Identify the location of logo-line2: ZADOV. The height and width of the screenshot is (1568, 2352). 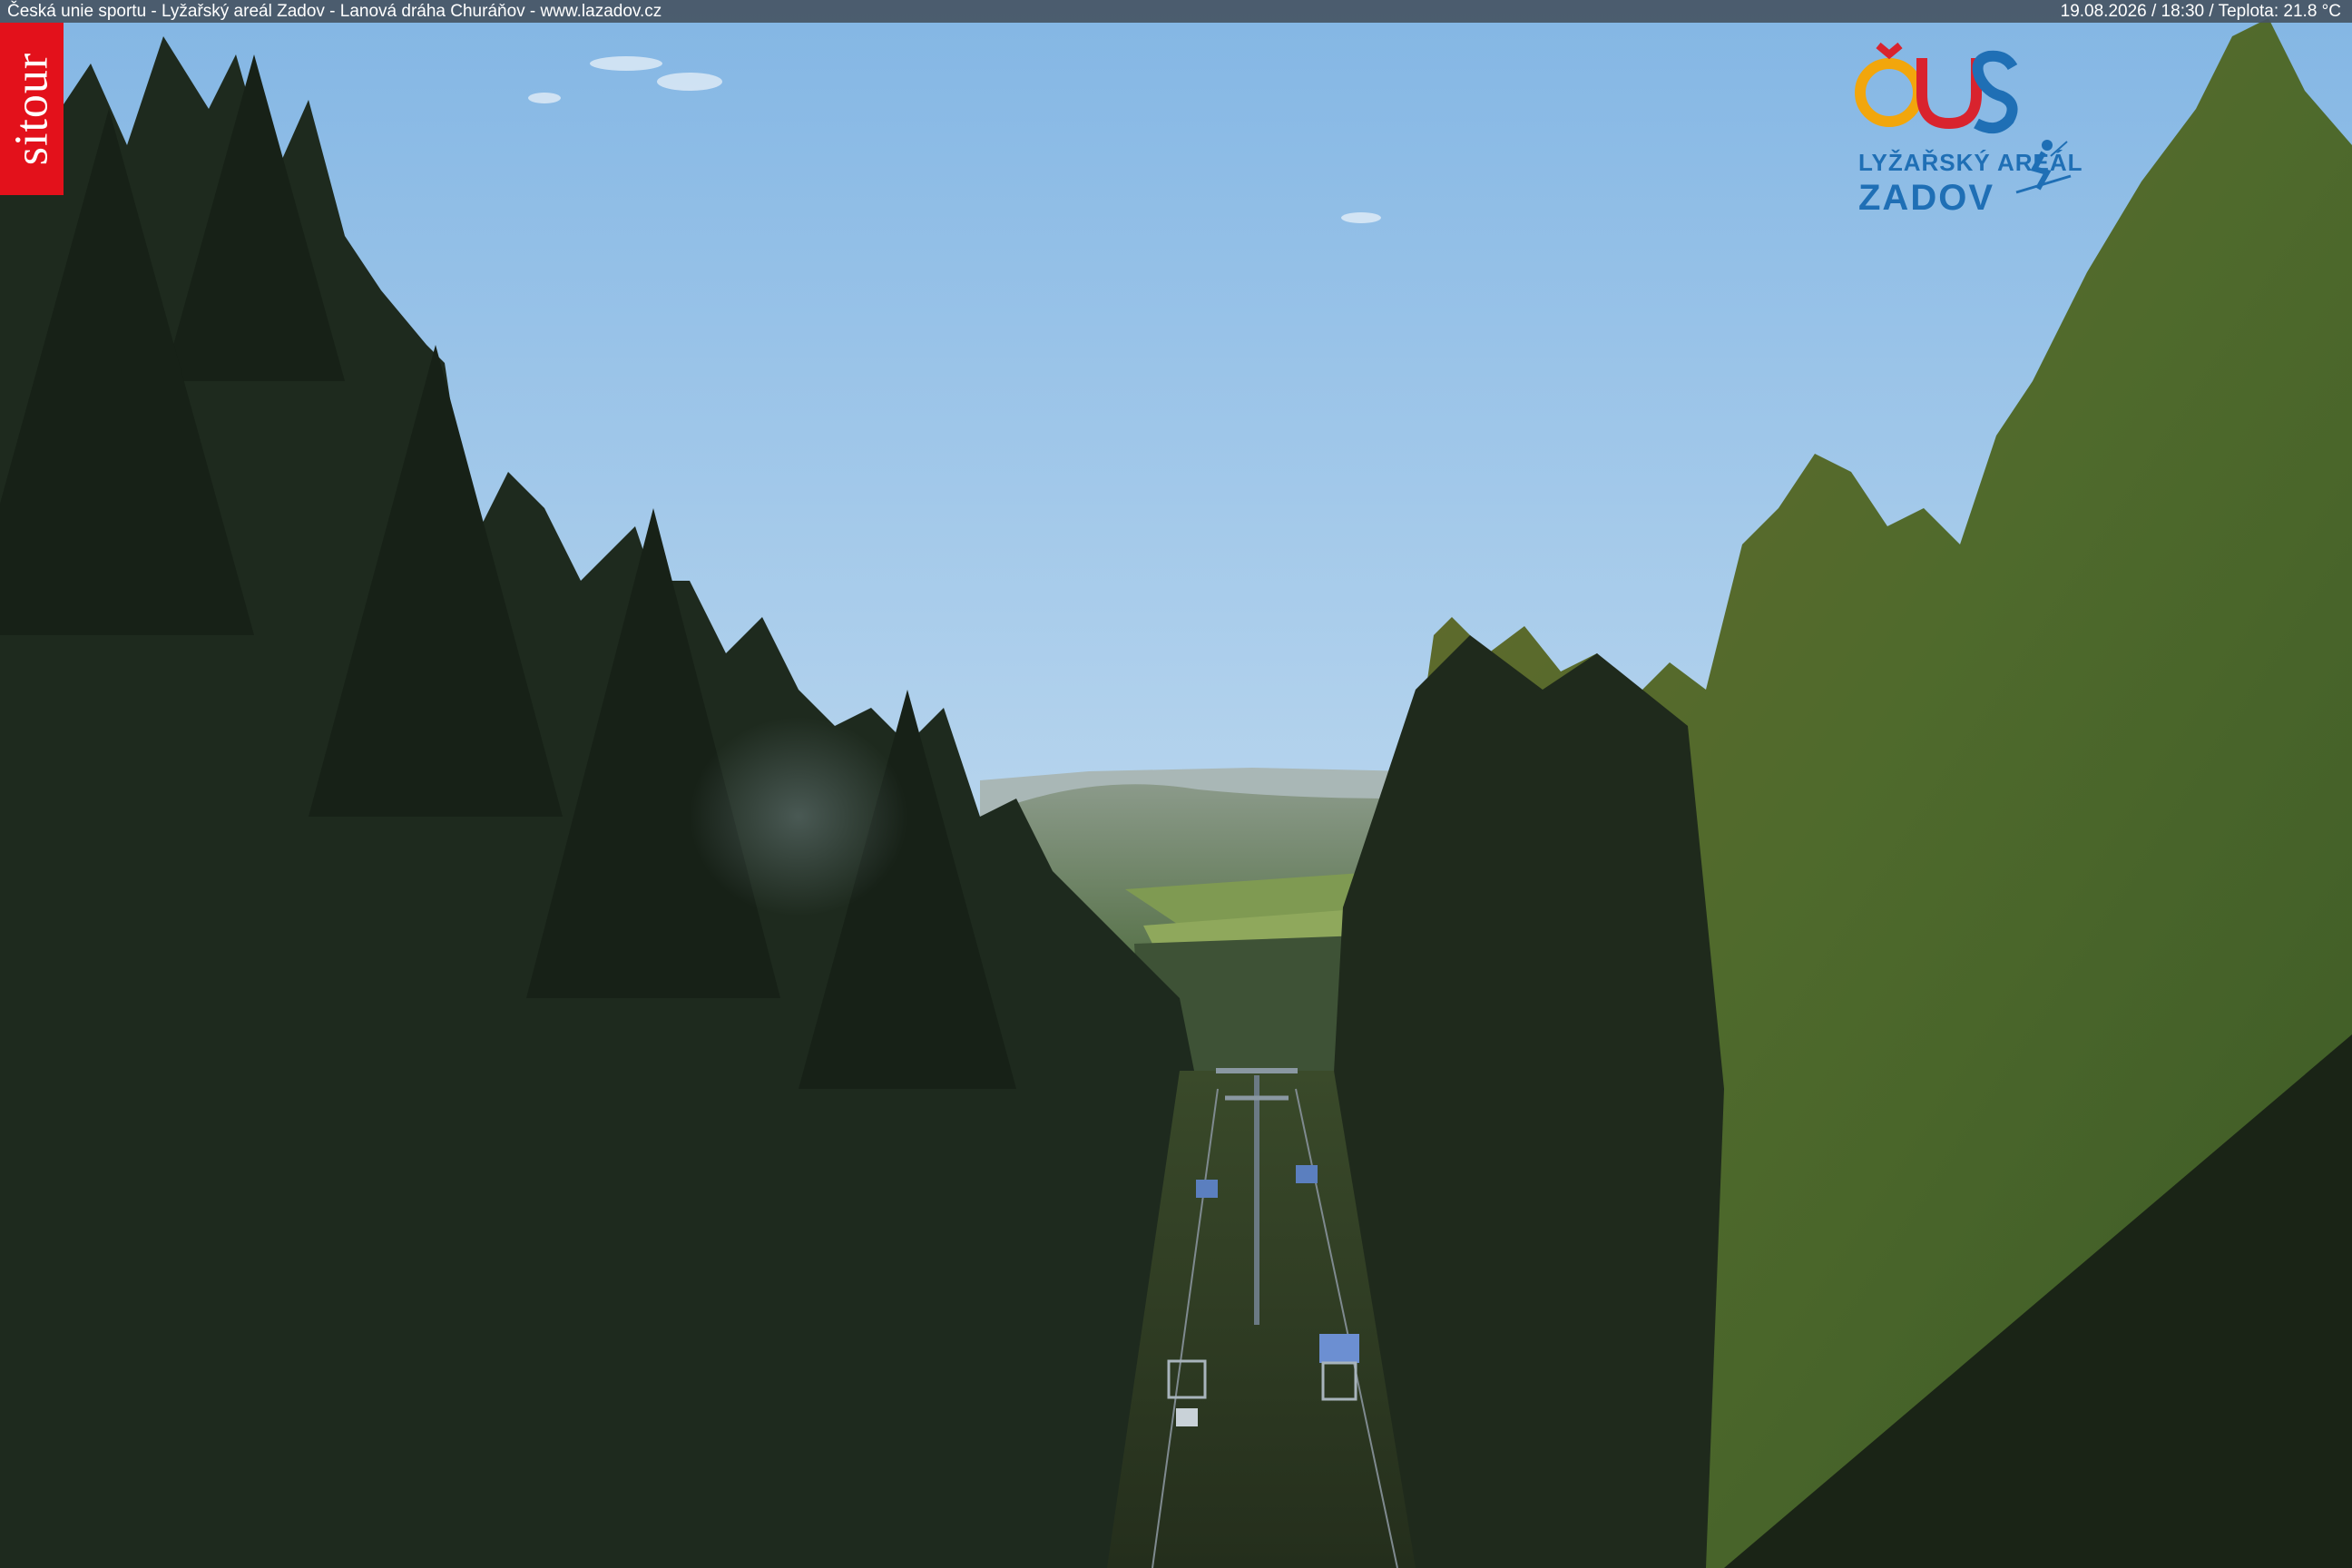
(1926, 198).